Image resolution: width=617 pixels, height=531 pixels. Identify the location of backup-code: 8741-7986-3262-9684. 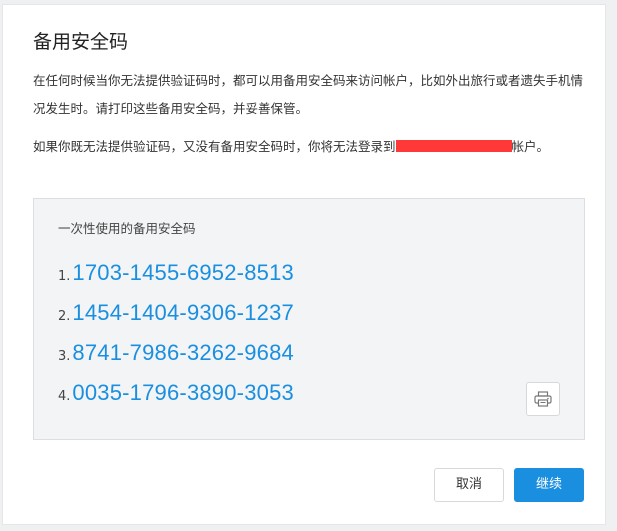
(183, 352).